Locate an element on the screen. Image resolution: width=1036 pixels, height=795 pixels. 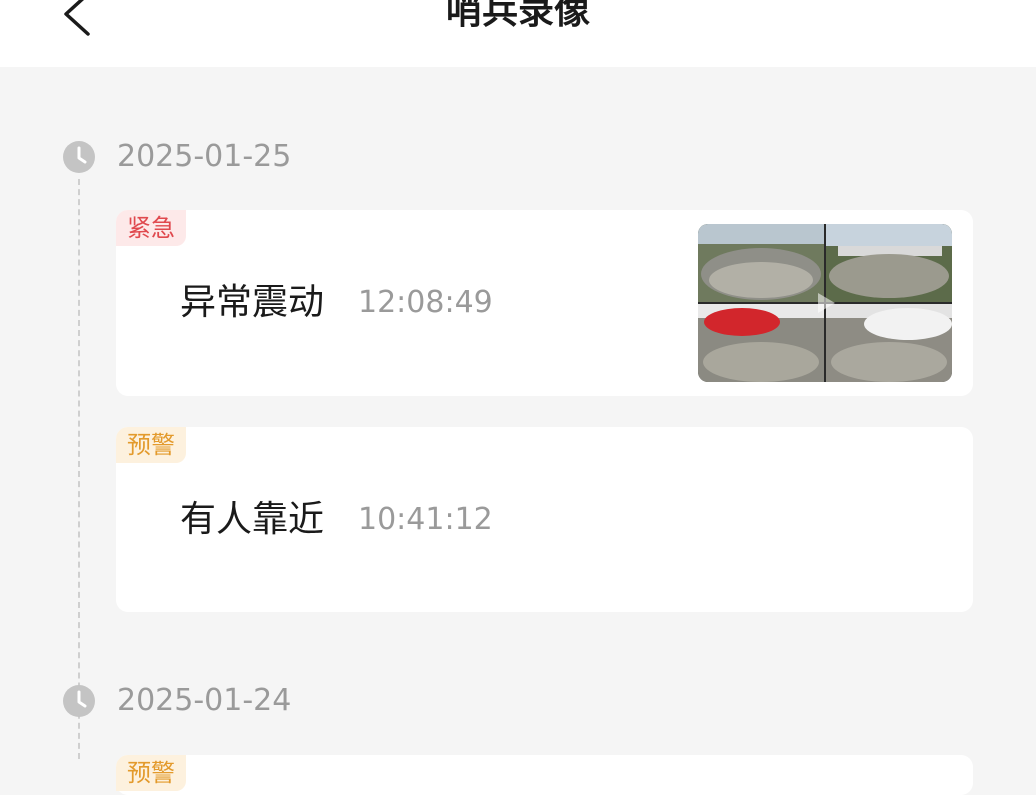
date-label: 2025-01-24 is located at coordinates (204, 700).